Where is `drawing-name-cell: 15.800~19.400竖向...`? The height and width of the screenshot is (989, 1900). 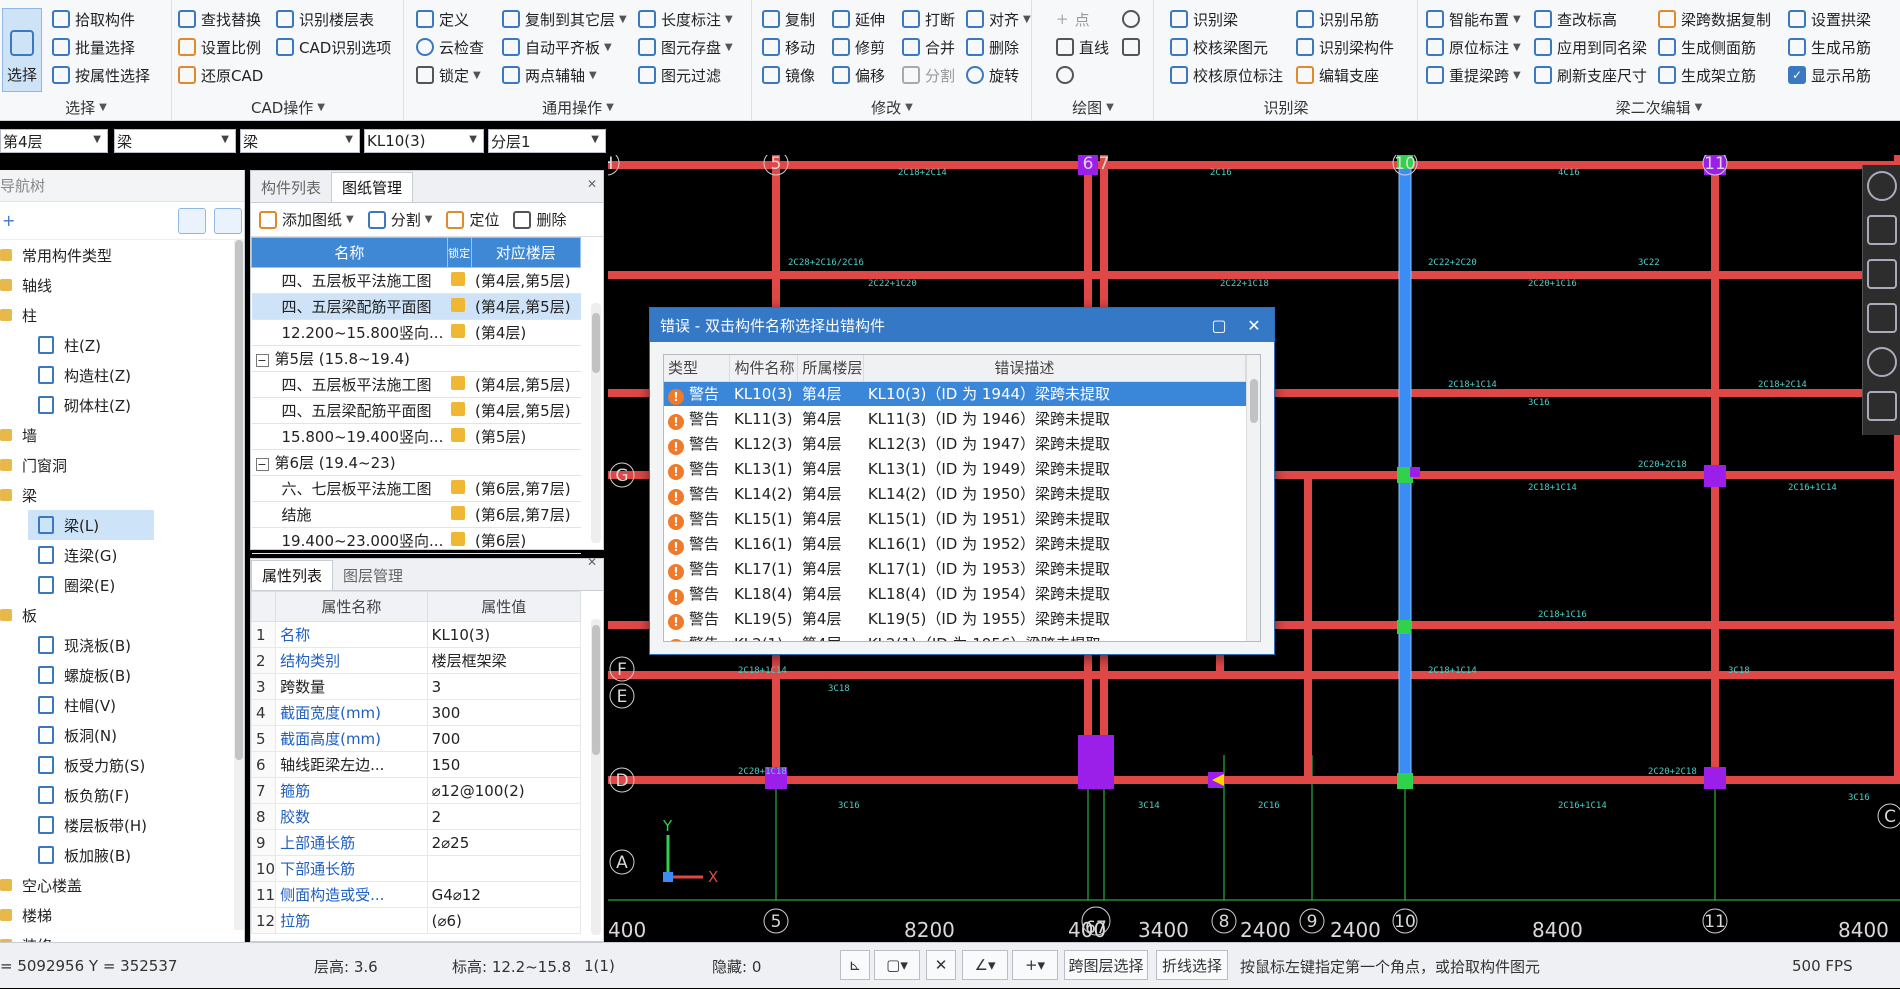 drawing-name-cell: 15.800~19.400竖向... is located at coordinates (349, 436).